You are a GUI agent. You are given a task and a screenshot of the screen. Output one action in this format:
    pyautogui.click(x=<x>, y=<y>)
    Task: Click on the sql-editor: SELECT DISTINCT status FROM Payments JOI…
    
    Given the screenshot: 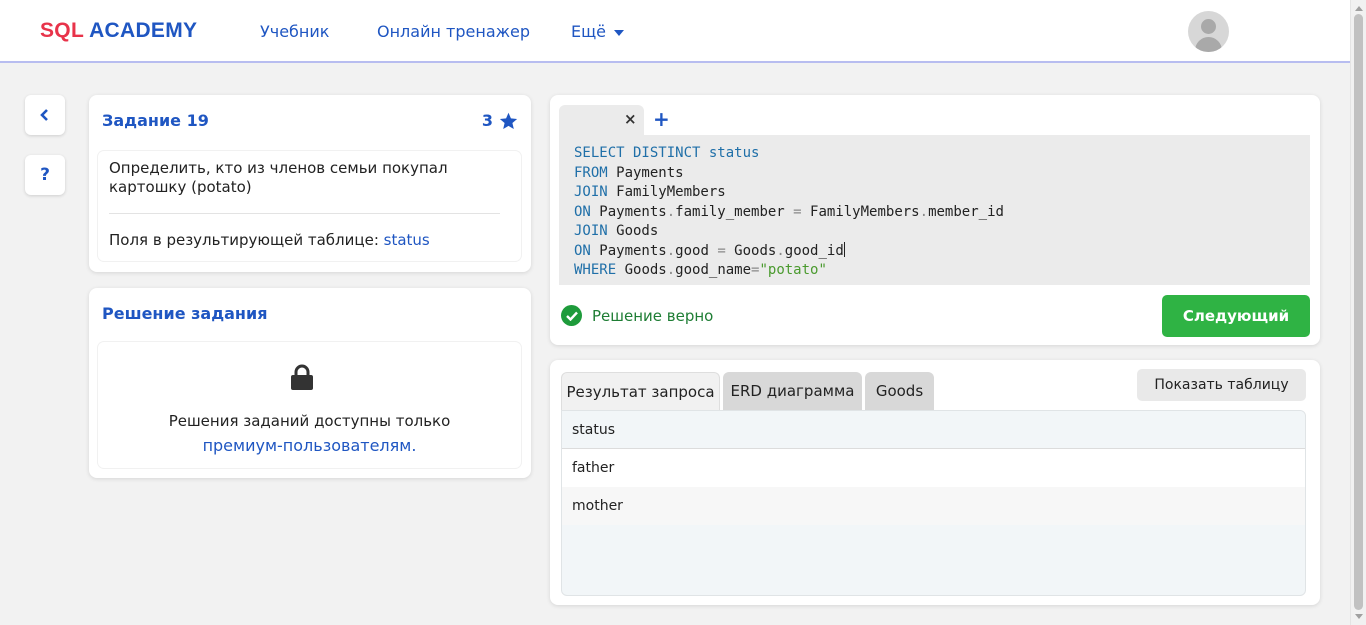 What is the action you would take?
    pyautogui.click(x=934, y=210)
    